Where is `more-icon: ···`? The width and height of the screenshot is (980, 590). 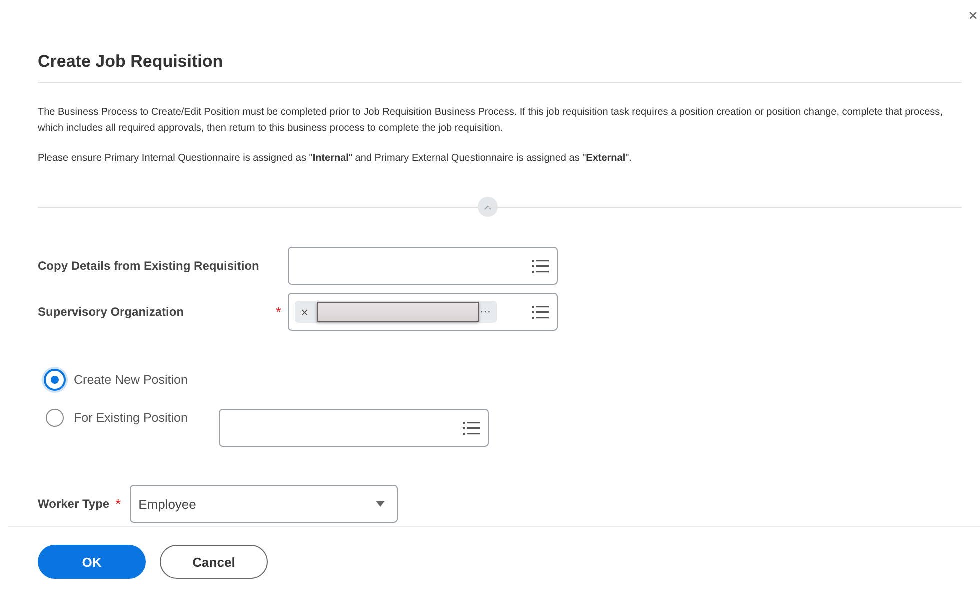
more-icon: ··· is located at coordinates (485, 312).